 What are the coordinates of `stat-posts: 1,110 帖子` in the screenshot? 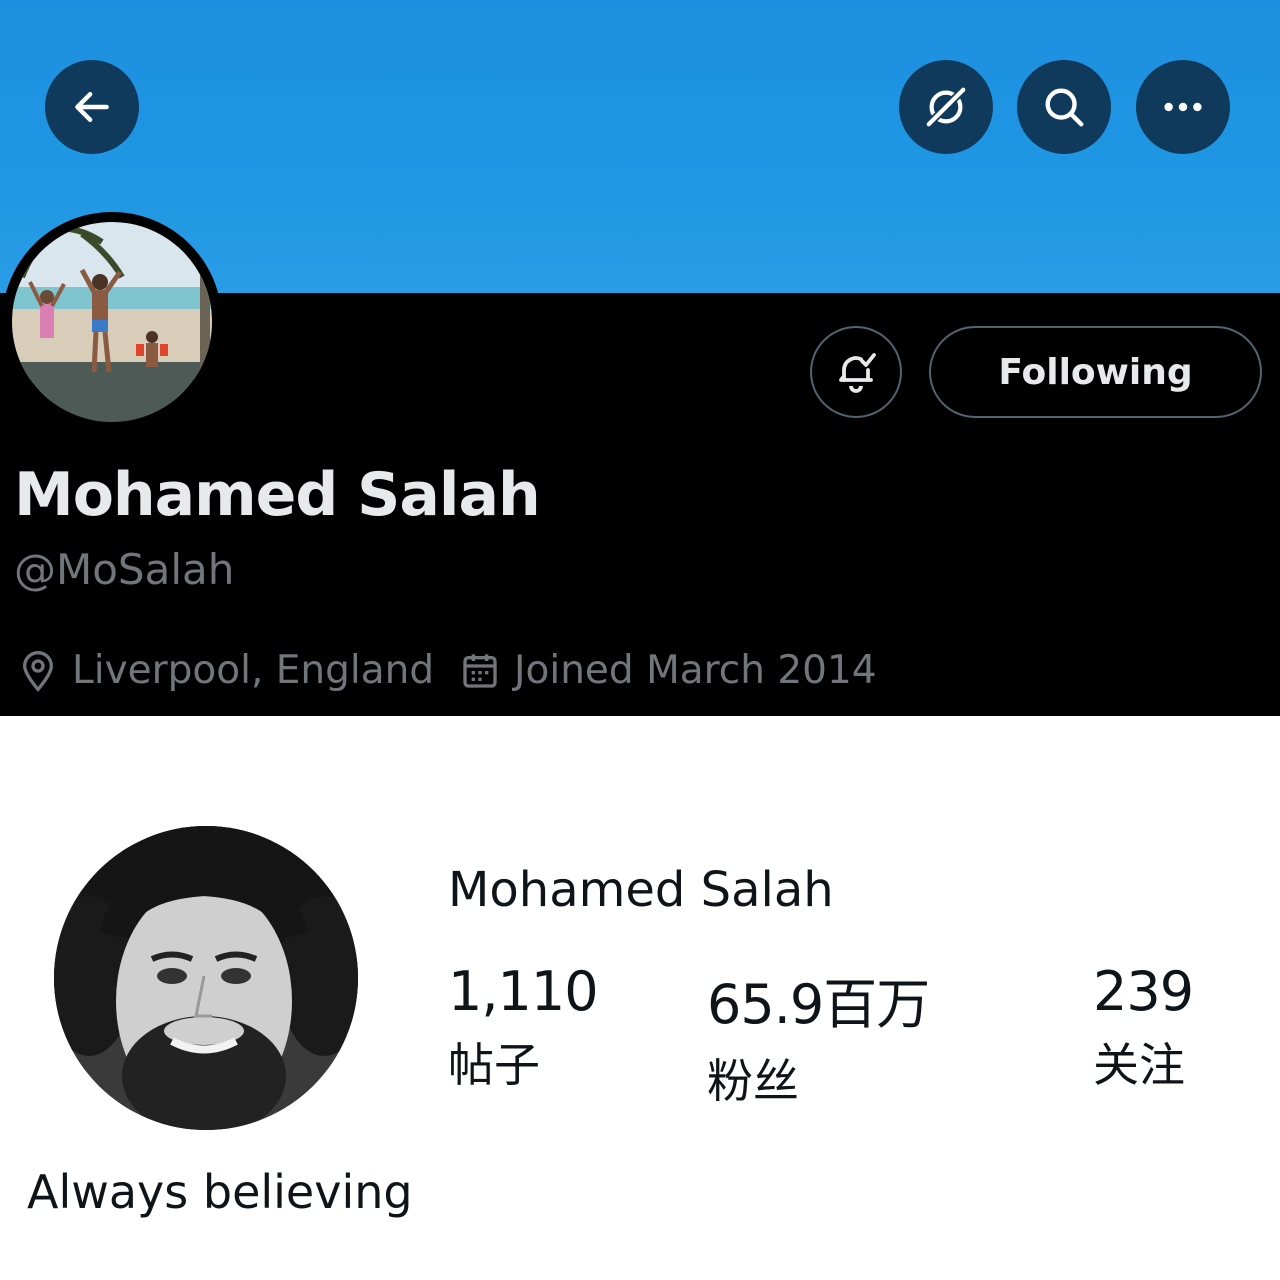 It's located at (523, 1027).